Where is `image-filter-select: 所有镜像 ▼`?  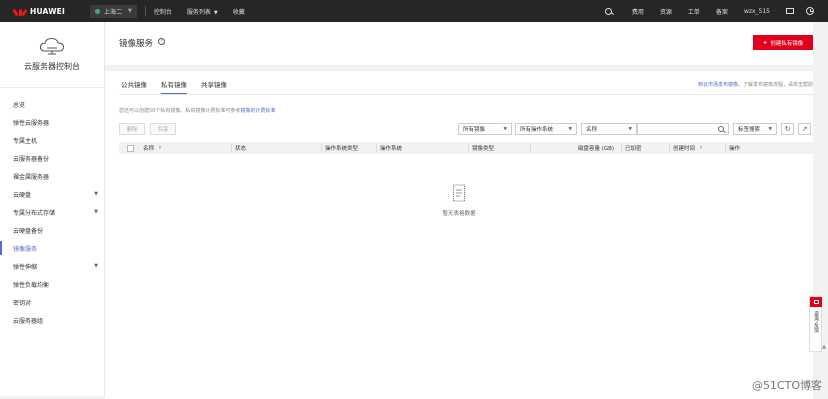 image-filter-select: 所有镜像 ▼ is located at coordinates (485, 129).